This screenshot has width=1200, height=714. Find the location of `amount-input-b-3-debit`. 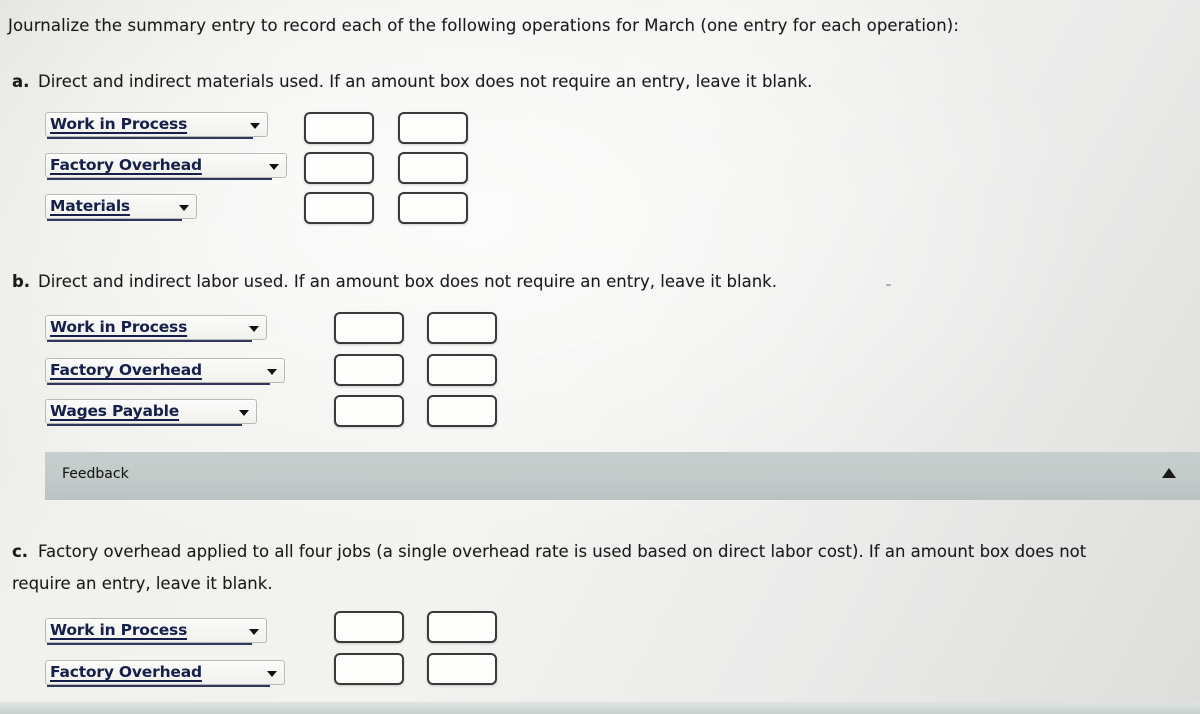

amount-input-b-3-debit is located at coordinates (369, 411).